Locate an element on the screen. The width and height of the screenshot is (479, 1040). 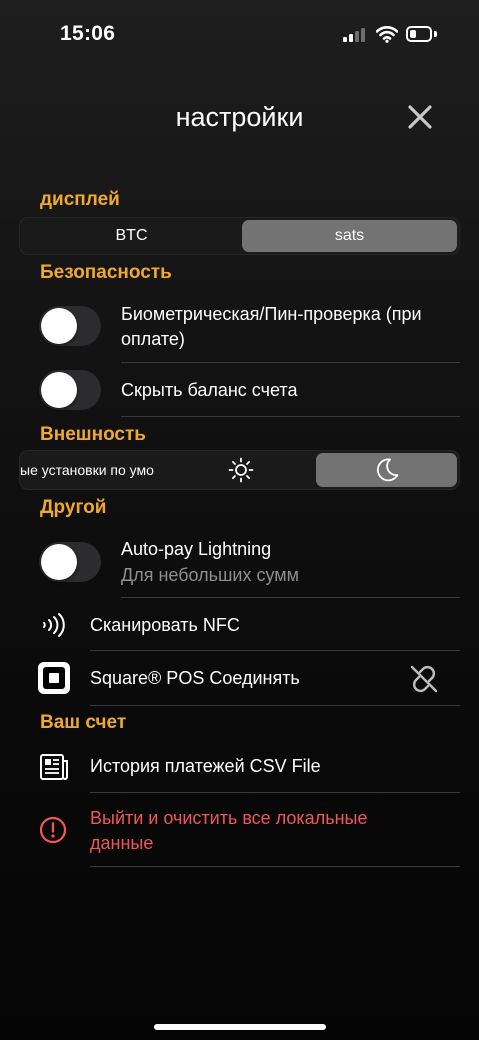
battery-icon is located at coordinates (419, 34).